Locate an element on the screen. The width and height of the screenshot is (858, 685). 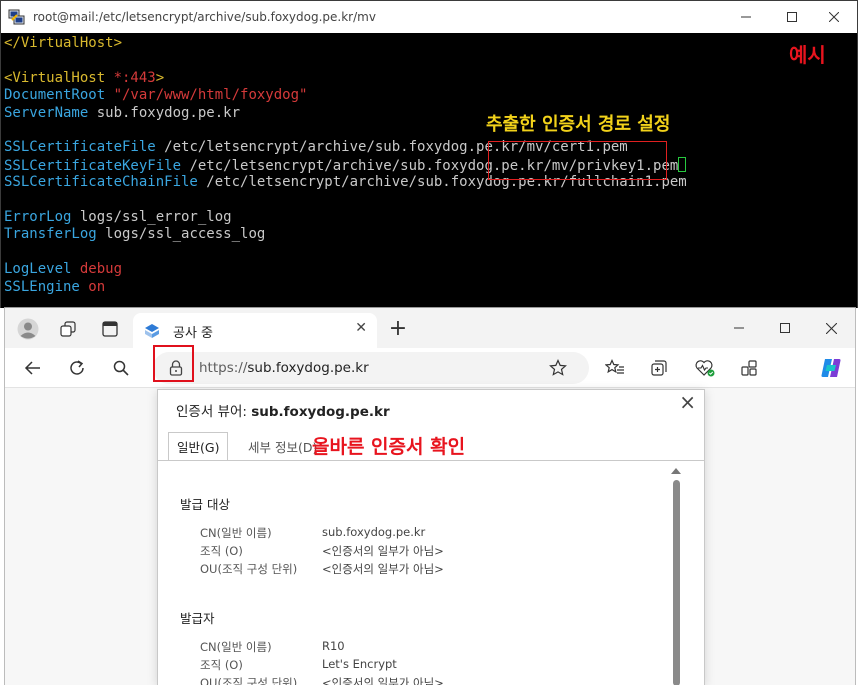
favorite-star-icon is located at coordinates (558, 368).